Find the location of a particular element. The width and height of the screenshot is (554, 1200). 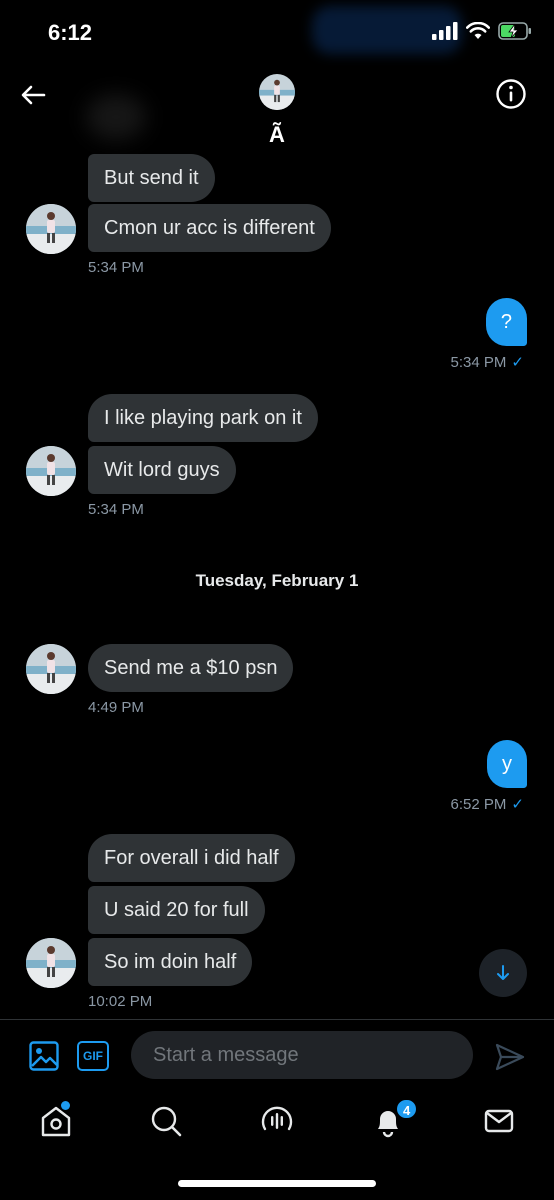

conversation-header: Ã is located at coordinates (277, 112).